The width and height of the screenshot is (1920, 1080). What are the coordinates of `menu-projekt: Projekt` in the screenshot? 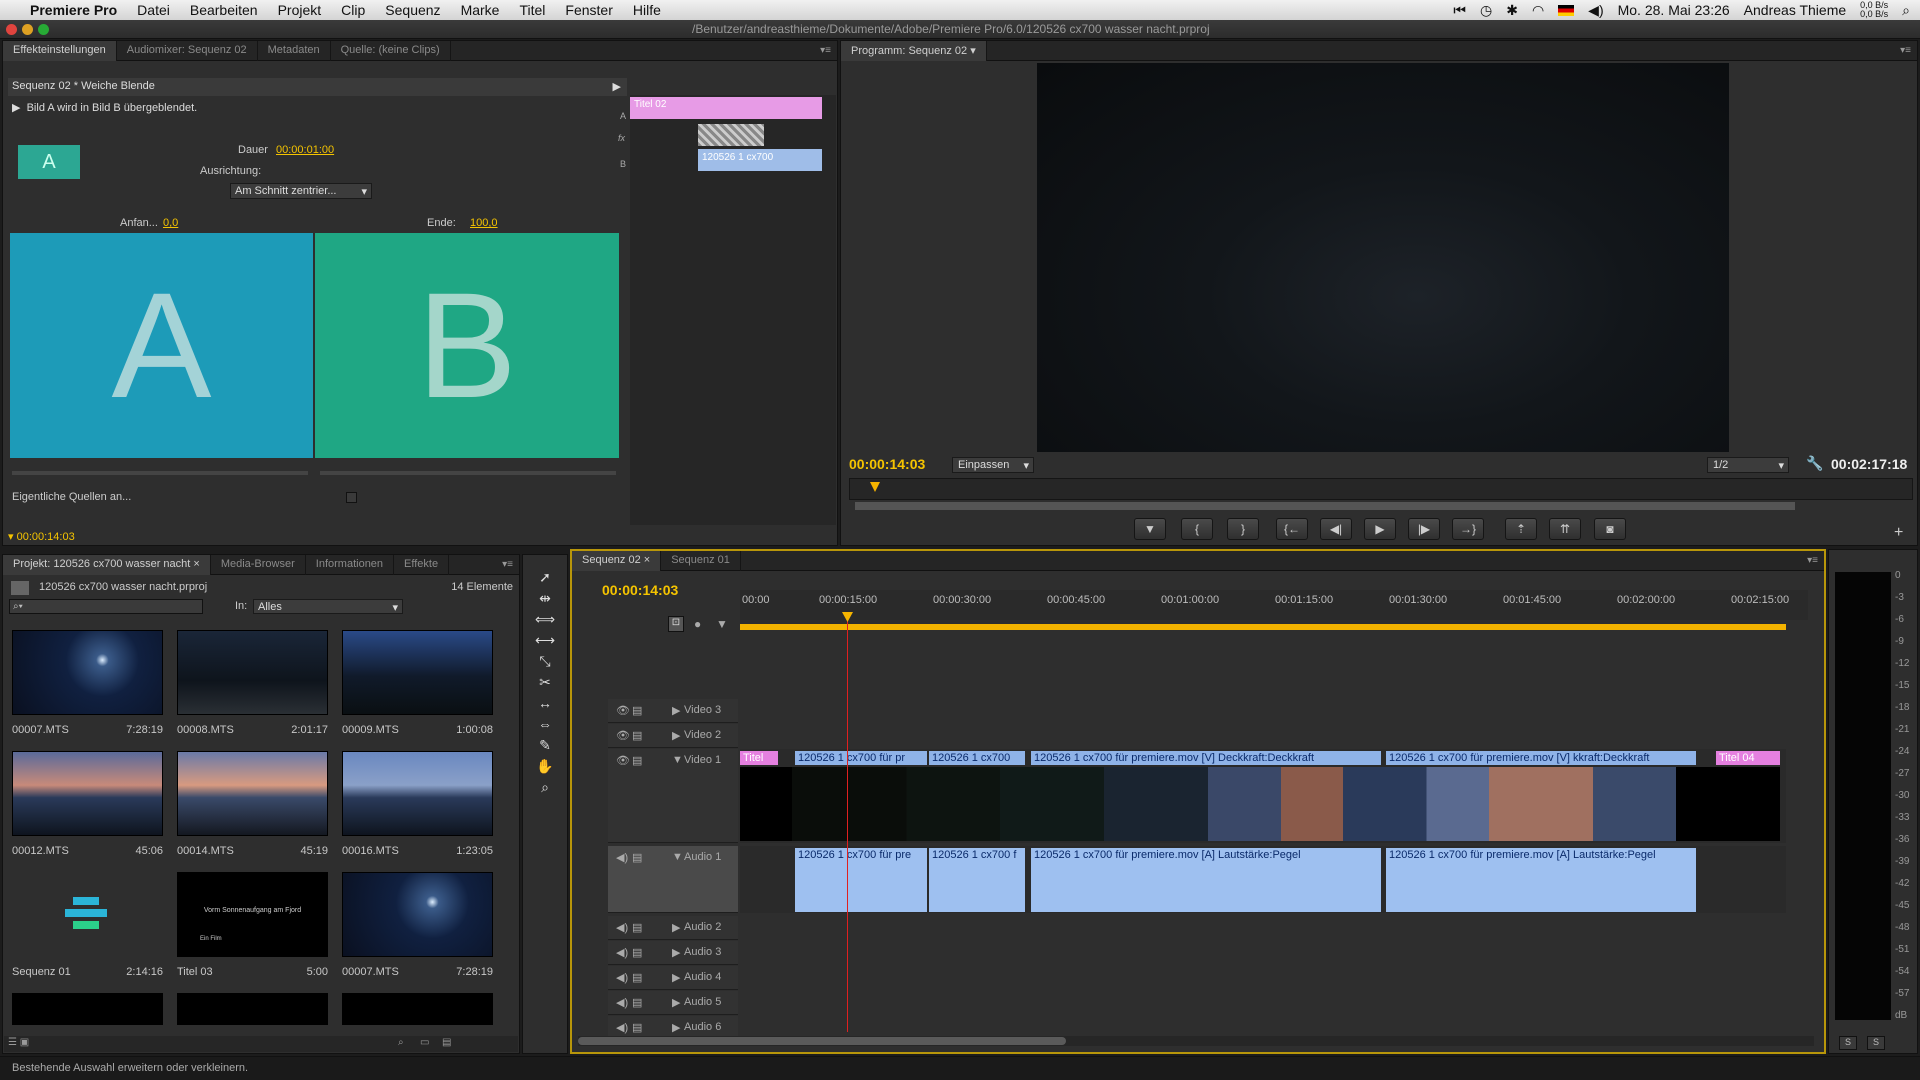 It's located at (300, 10).